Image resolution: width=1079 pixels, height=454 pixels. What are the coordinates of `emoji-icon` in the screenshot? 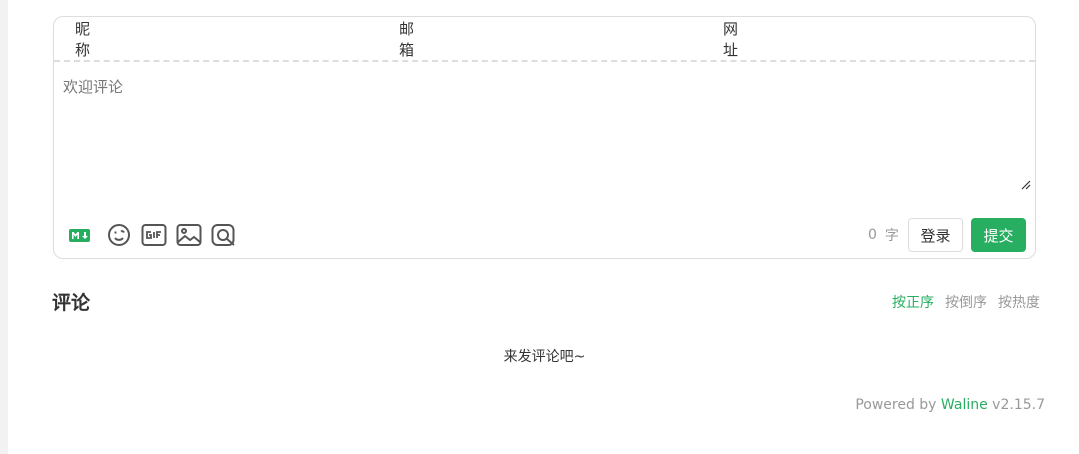 It's located at (119, 235).